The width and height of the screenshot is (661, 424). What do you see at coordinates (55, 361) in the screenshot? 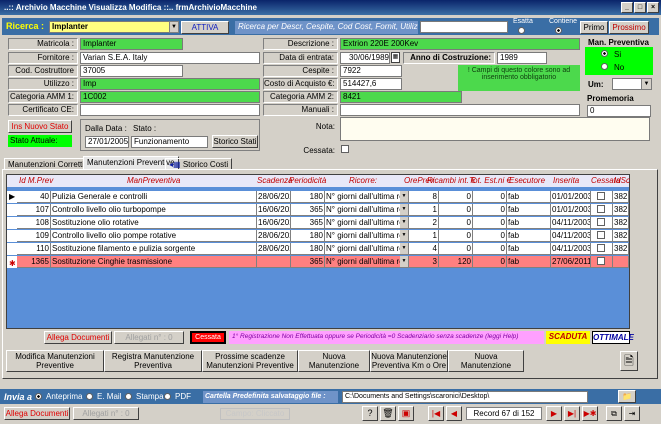
I see `modifica-manutenzioni-button: Modifica Manutenzioni Preventive` at bounding box center [55, 361].